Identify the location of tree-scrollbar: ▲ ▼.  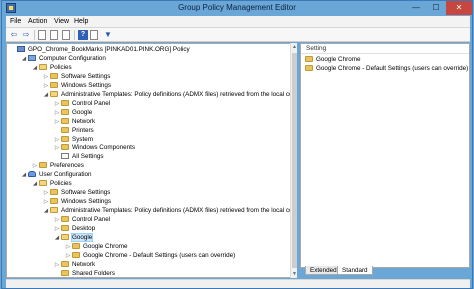
(293, 160).